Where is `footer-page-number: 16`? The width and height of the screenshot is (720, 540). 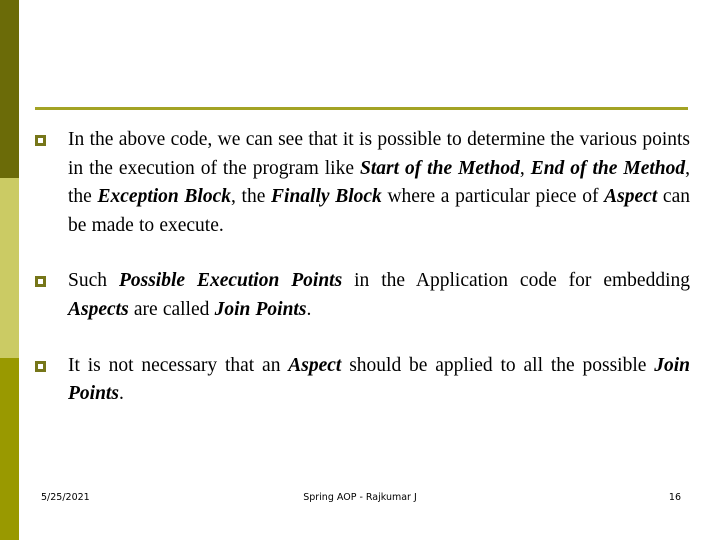 footer-page-number: 16 is located at coordinates (674, 497).